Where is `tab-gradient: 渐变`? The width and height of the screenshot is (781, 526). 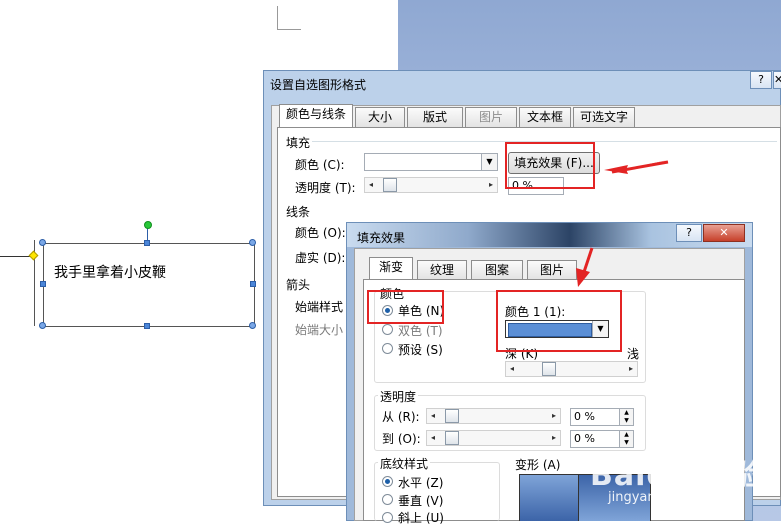
tab-gradient: 渐变 is located at coordinates (391, 268).